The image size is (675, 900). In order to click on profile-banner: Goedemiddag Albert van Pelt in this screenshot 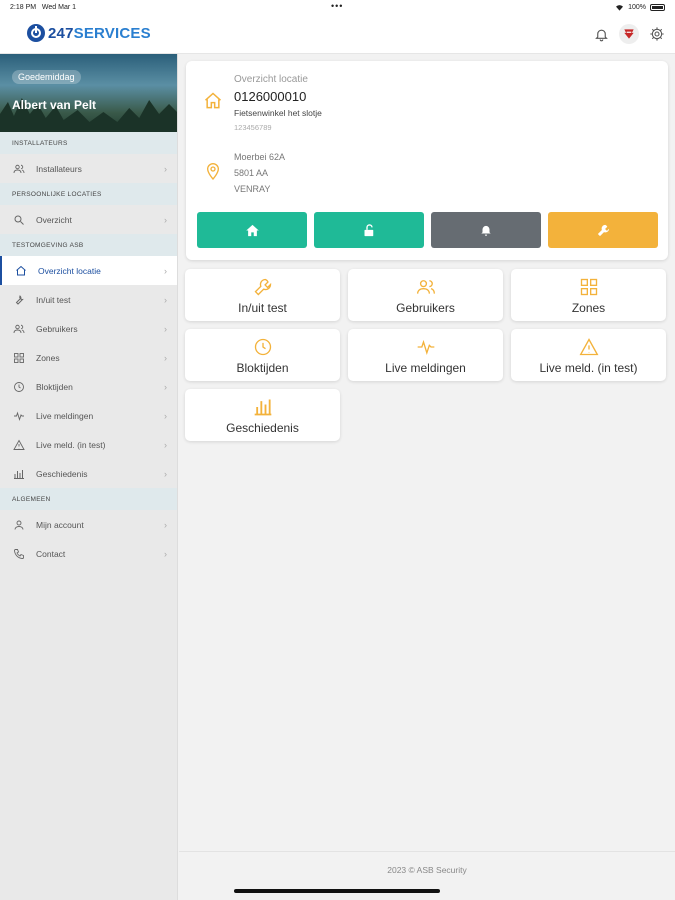, I will do `click(88, 93)`.